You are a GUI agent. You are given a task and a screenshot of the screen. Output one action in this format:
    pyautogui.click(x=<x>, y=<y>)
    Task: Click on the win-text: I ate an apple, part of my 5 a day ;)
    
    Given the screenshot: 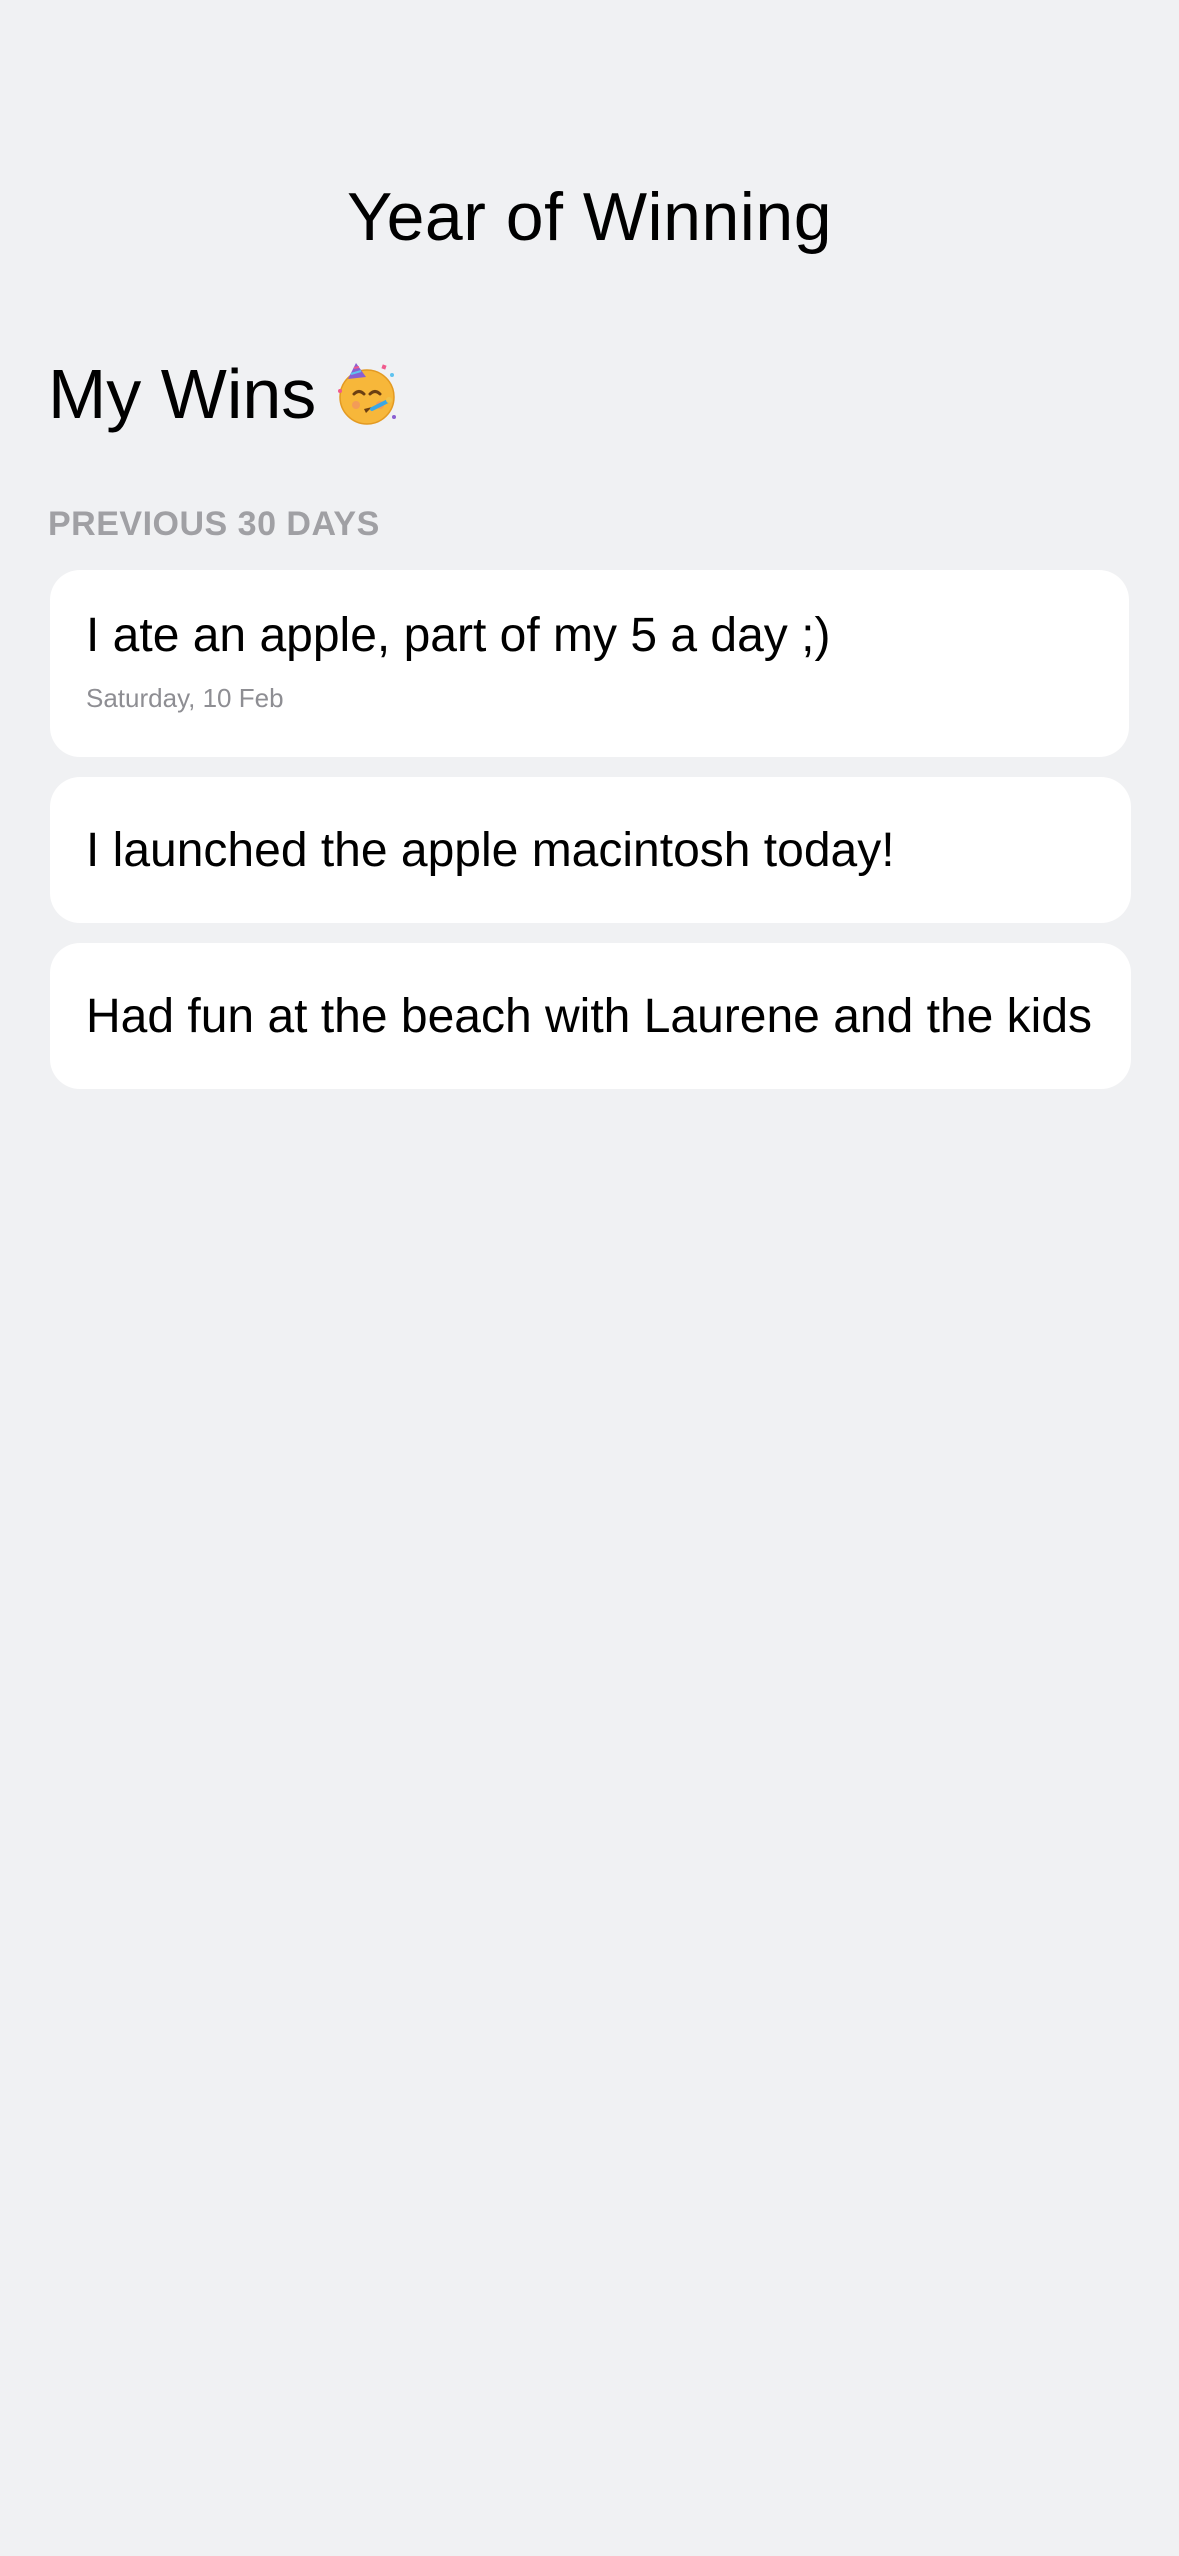 What is the action you would take?
    pyautogui.click(x=458, y=635)
    